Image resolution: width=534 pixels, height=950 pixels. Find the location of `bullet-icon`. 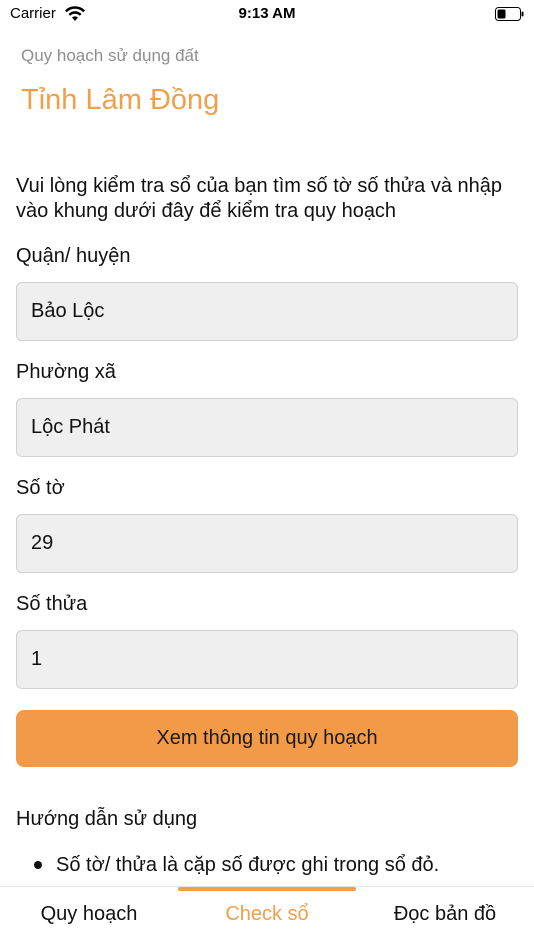

bullet-icon is located at coordinates (38, 865).